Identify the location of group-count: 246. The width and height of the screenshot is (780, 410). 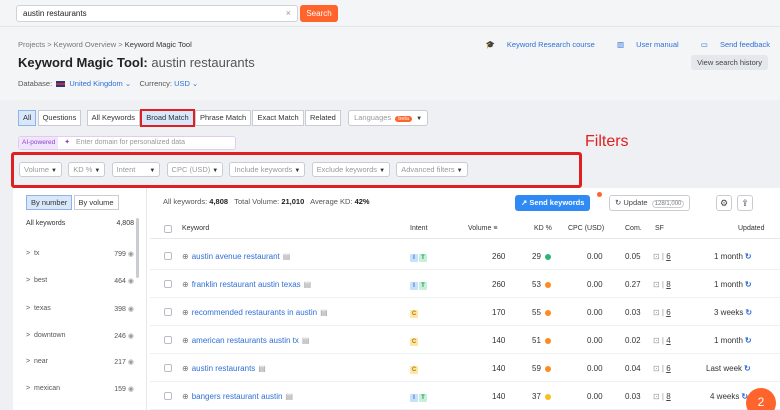
(120, 336).